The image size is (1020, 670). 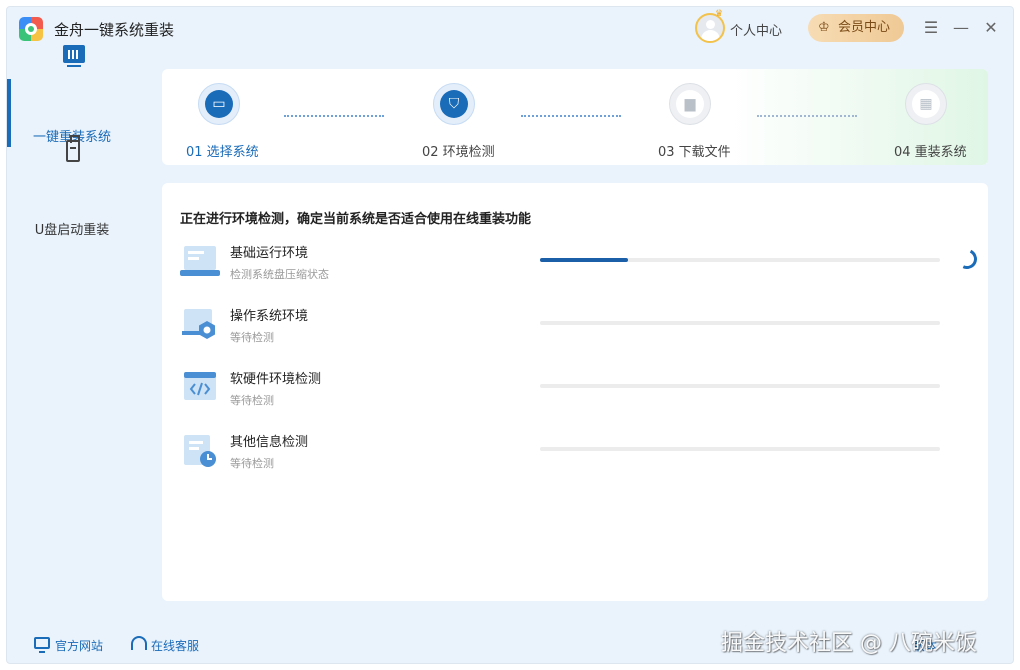 I want to click on vip-center-label: 会员中心, so click(x=864, y=27).